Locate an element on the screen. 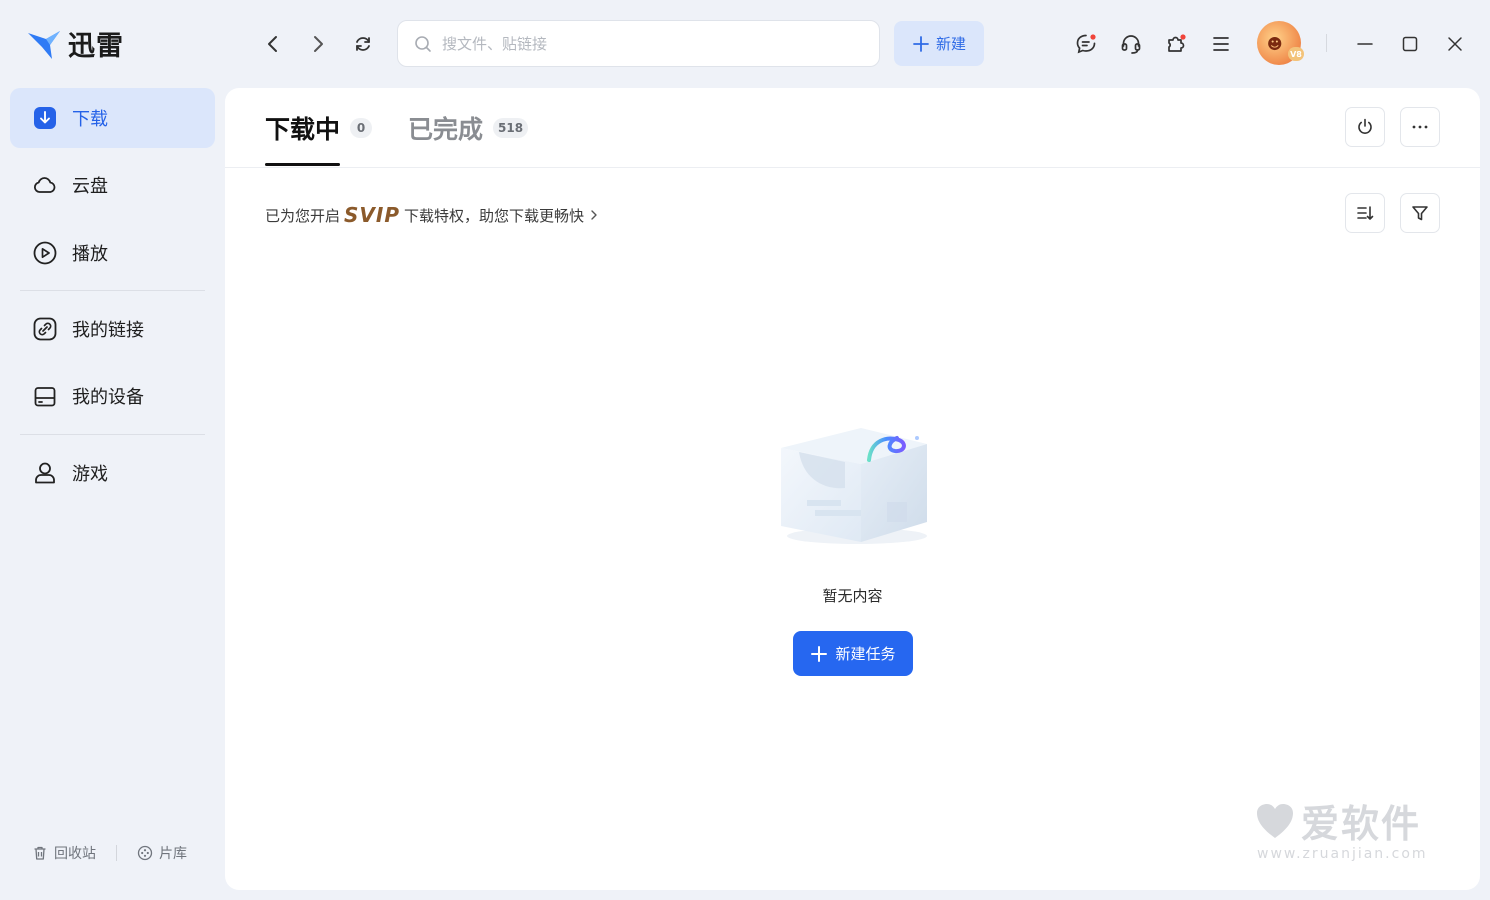 The image size is (1490, 900). sidebar-item-label: 我的链接 is located at coordinates (108, 330).